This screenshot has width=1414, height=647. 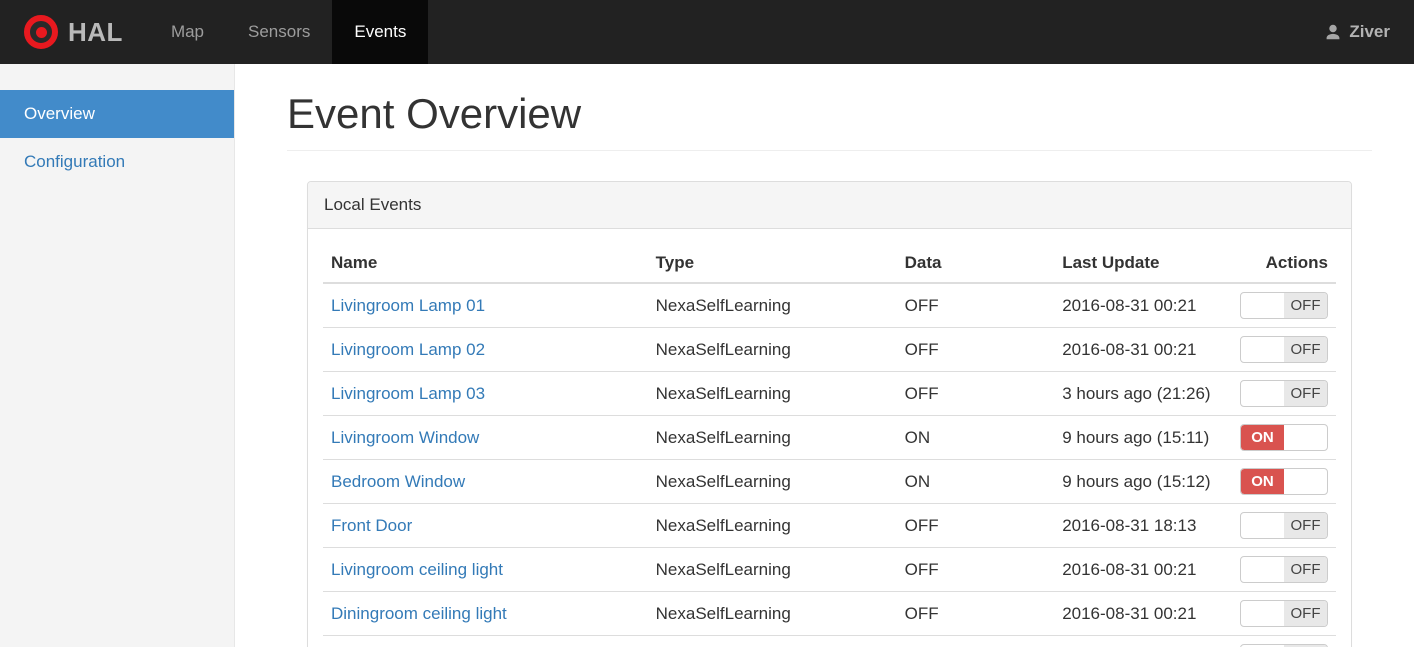 I want to click on person-icon, so click(x=1333, y=32).